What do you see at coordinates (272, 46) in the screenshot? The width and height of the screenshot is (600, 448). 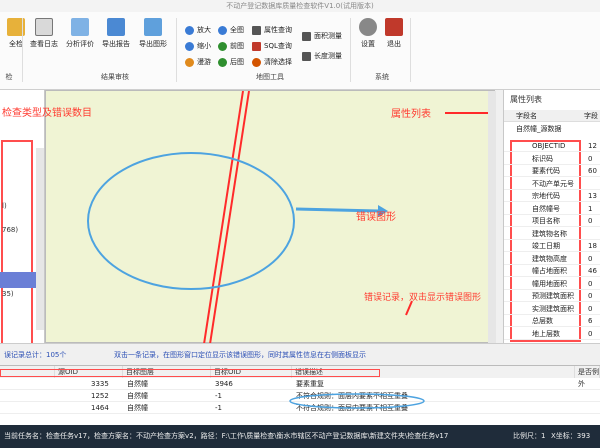 I see `sql-query-button: SQL查询` at bounding box center [272, 46].